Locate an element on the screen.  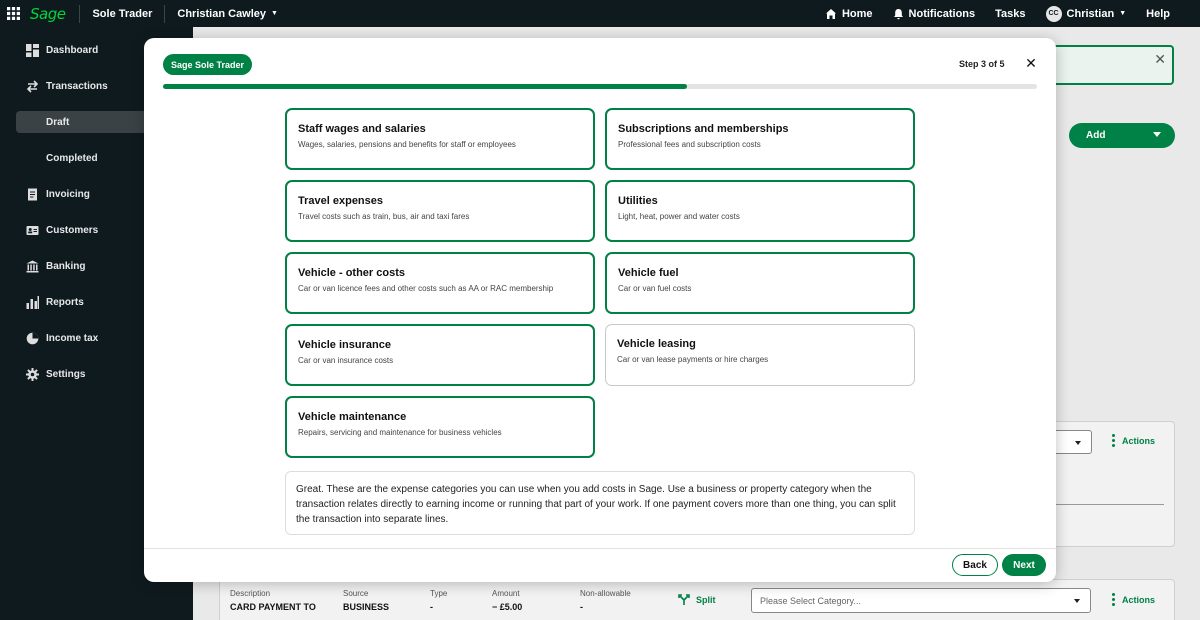
category-card-description: Car or van fuel costs is located at coordinates (655, 288).